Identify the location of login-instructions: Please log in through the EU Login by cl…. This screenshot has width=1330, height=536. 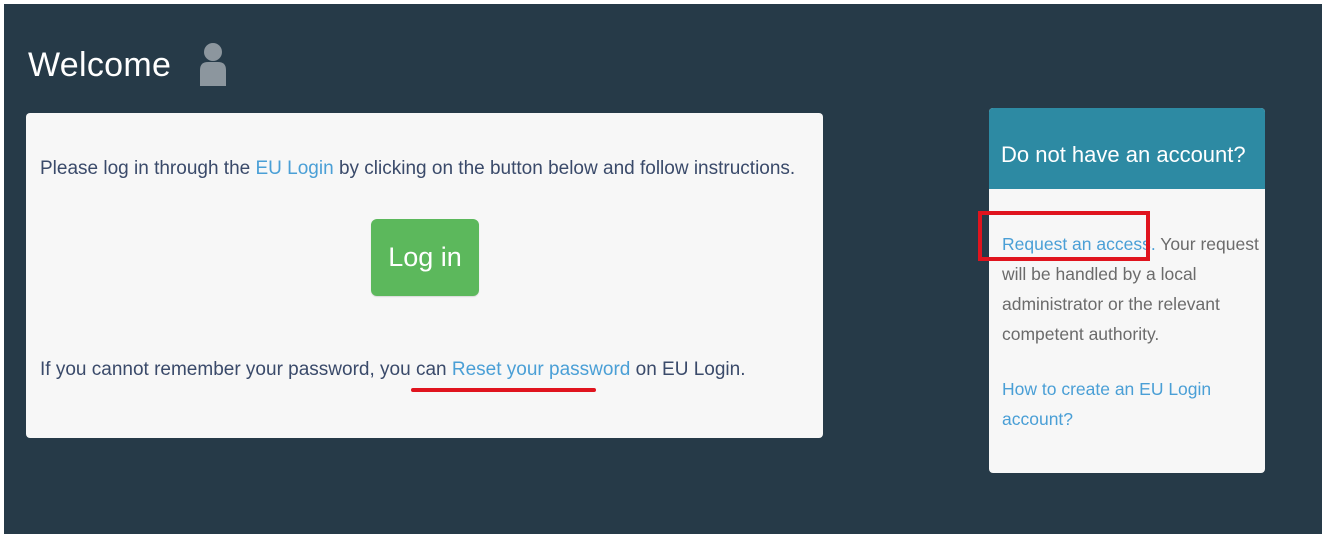
(417, 169).